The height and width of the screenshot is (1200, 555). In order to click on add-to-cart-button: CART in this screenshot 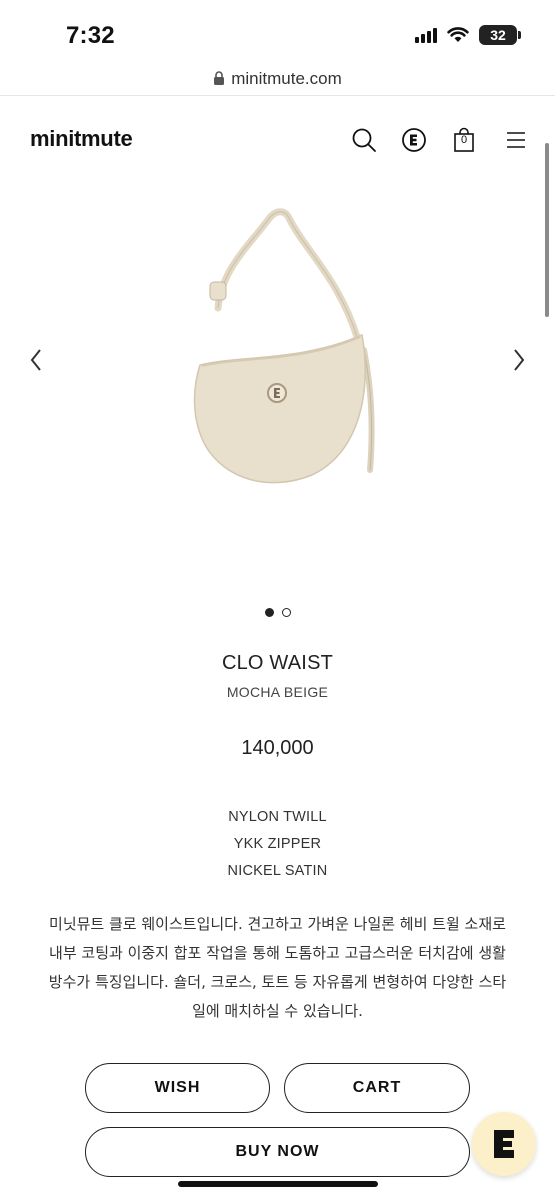, I will do `click(377, 1088)`.